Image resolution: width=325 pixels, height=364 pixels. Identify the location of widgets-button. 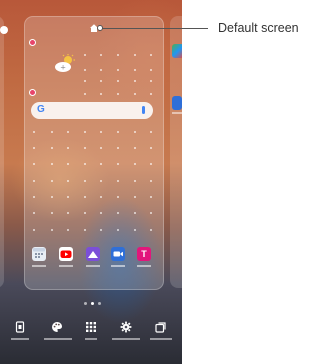
(161, 327).